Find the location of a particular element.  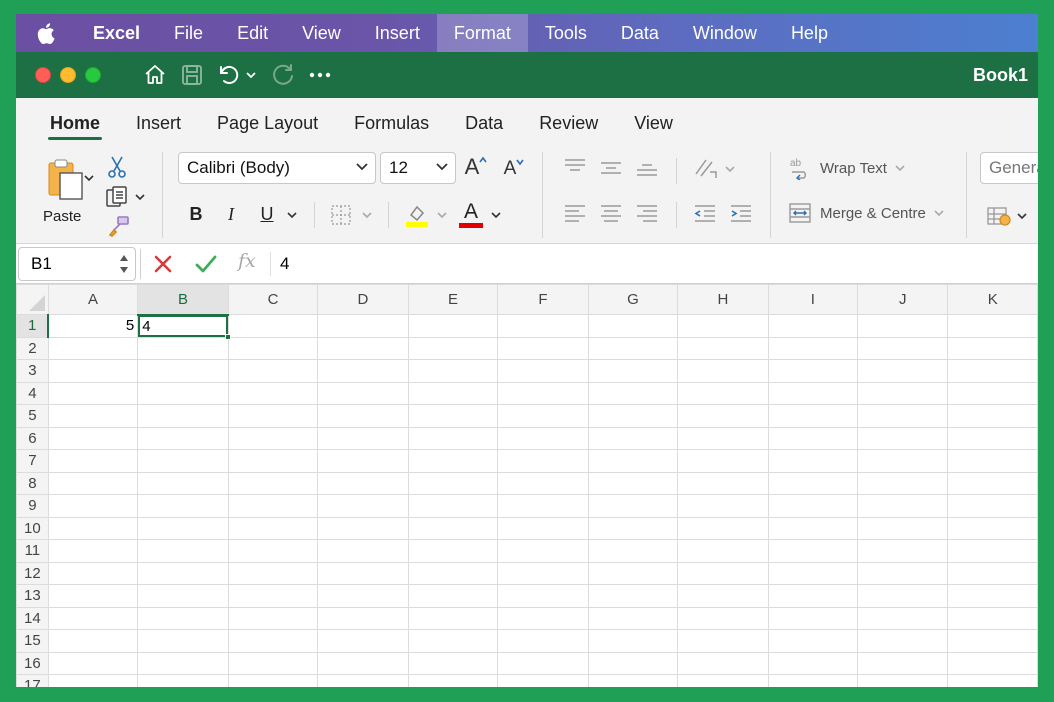

cell-k7 is located at coordinates (992, 461).